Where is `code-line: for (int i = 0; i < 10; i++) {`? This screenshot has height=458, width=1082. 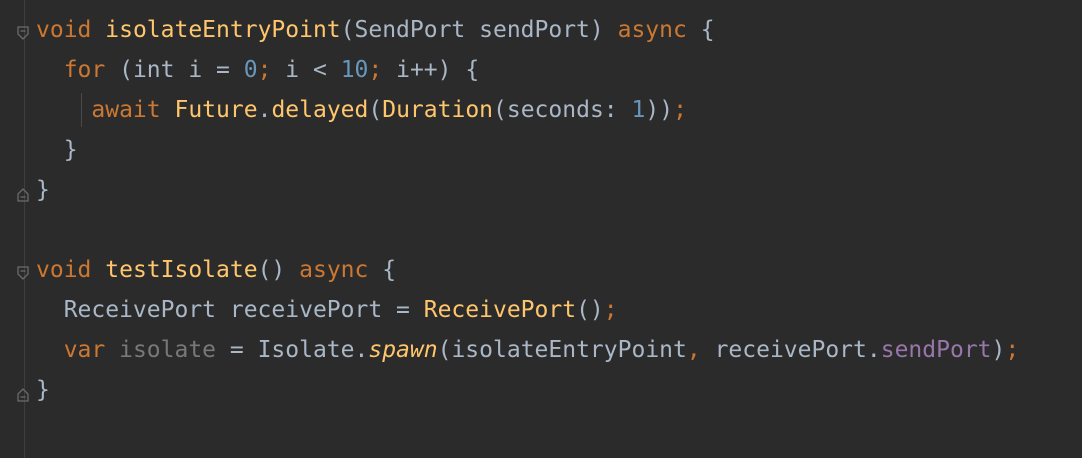
code-line: for (int i = 0; i < 10; i++) { is located at coordinates (257, 70).